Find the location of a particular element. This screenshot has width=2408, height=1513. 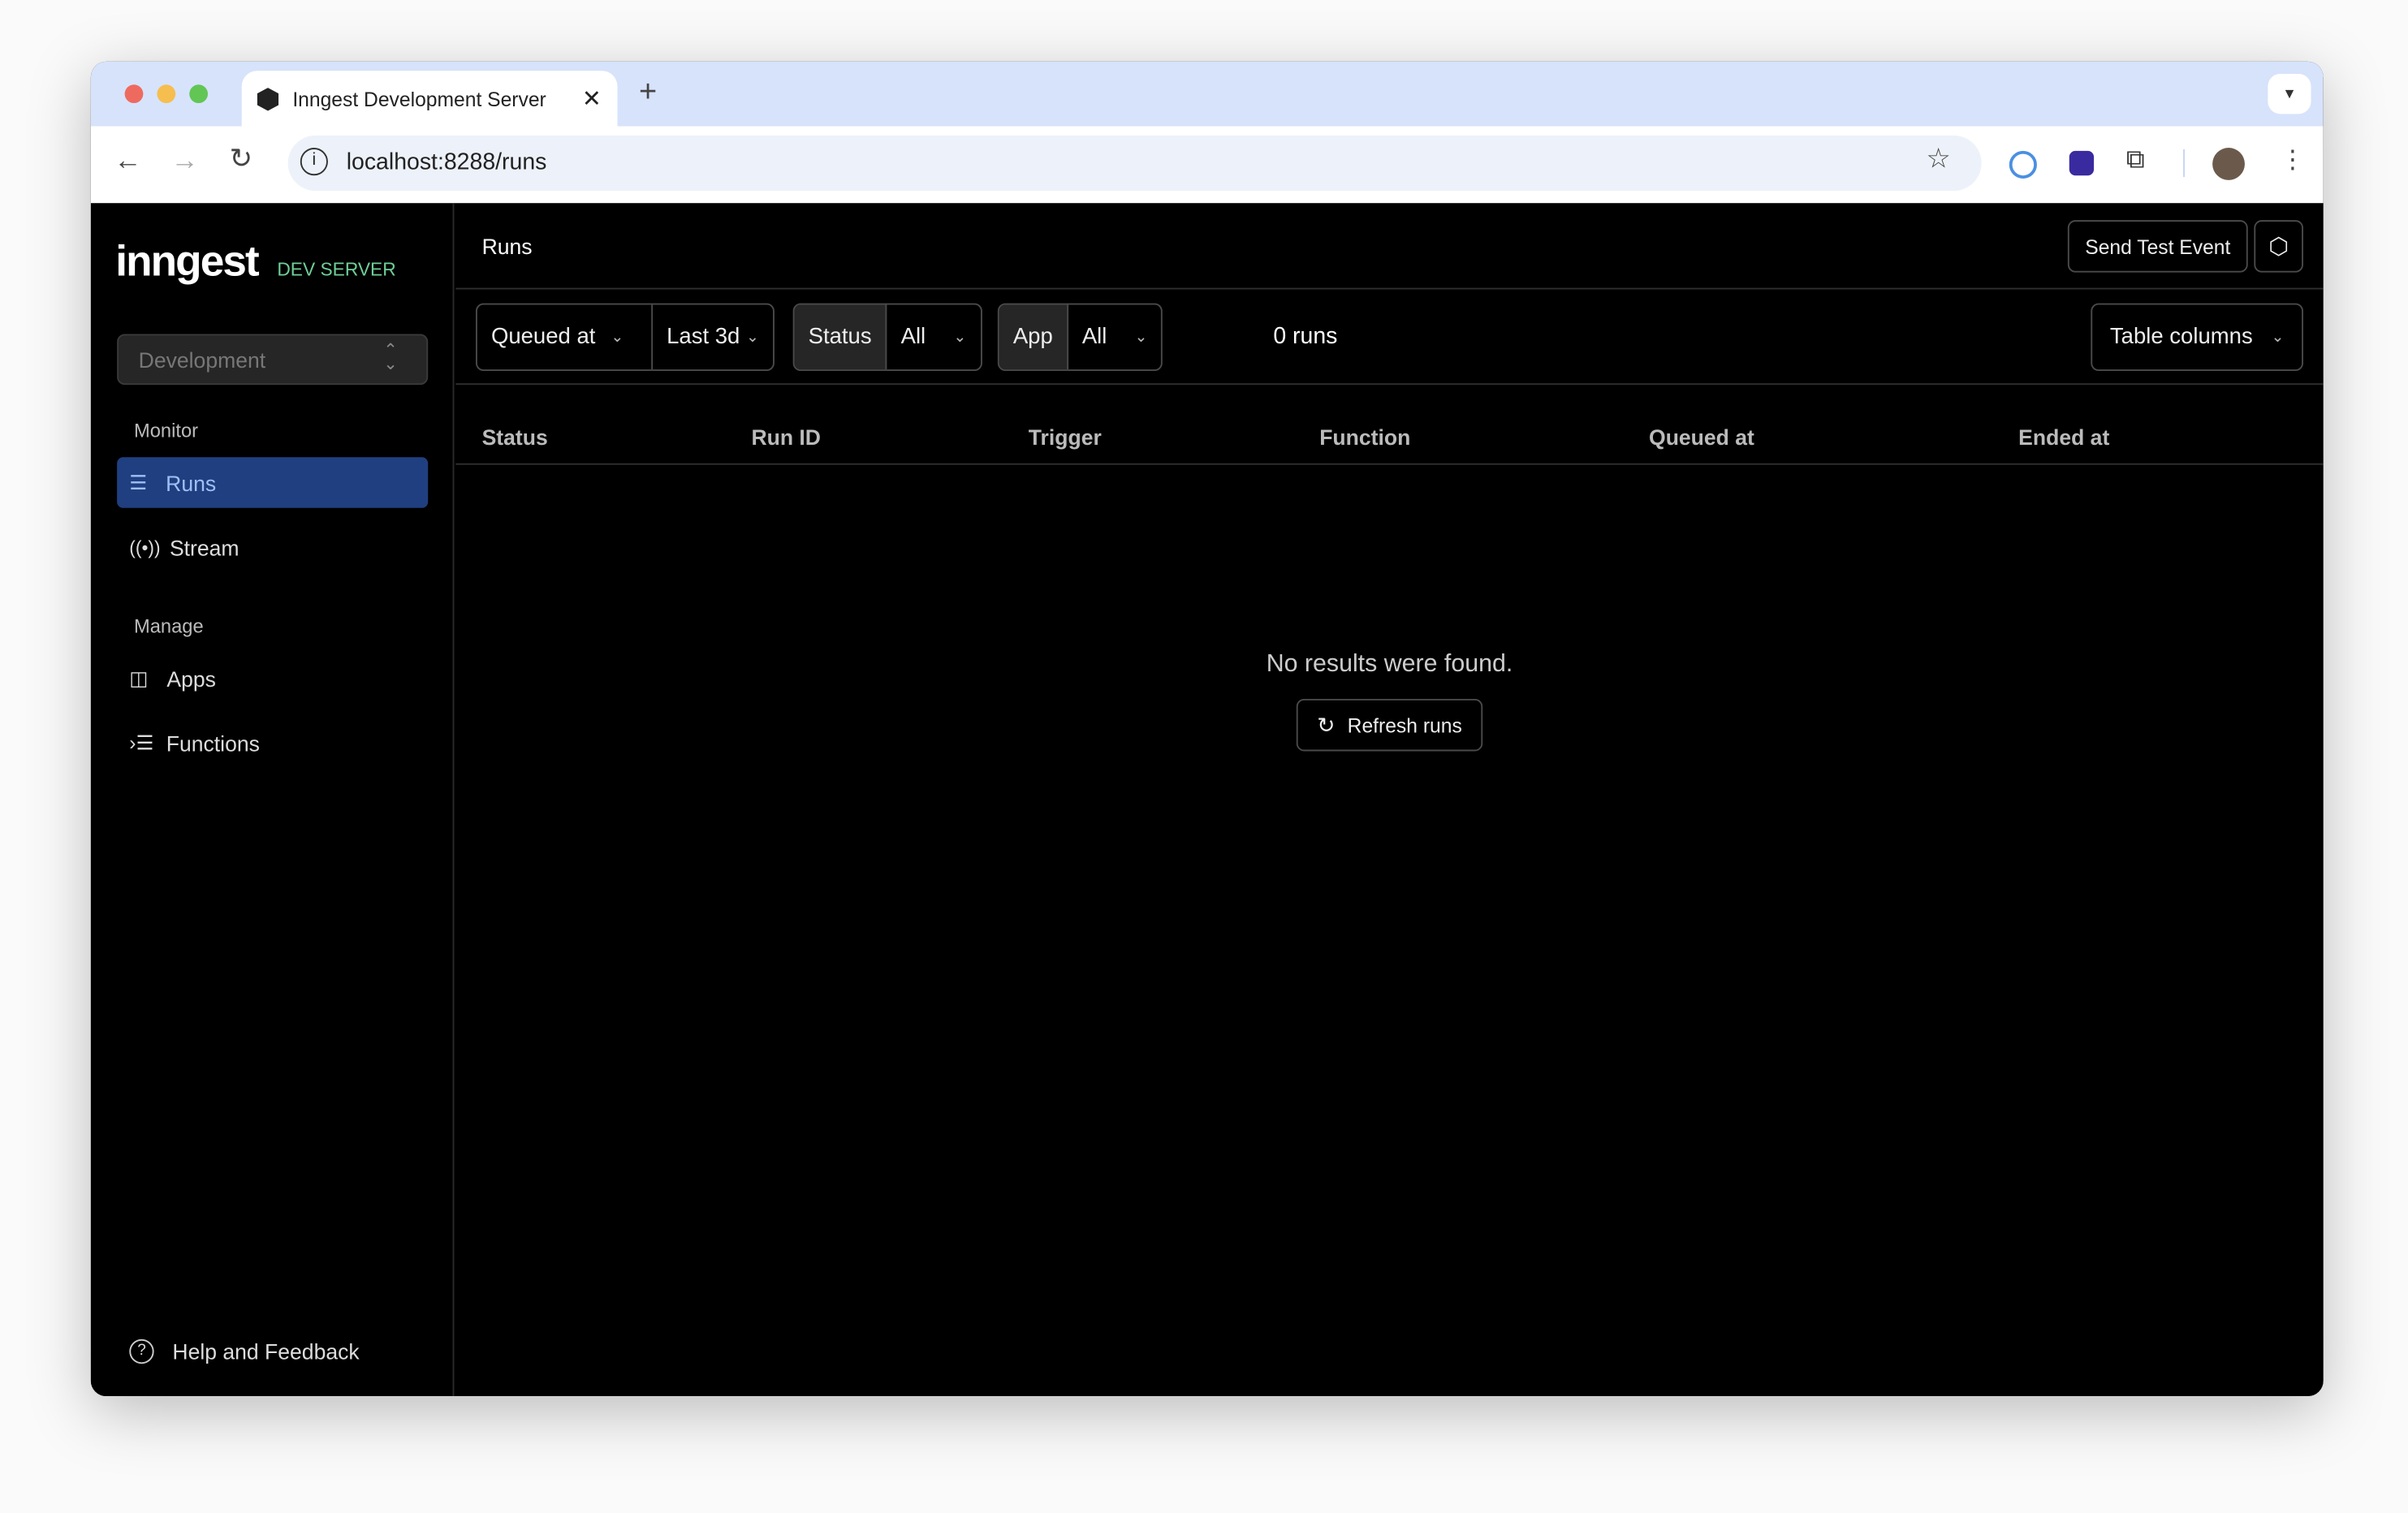

column-header-function: Function is located at coordinates (1364, 437).